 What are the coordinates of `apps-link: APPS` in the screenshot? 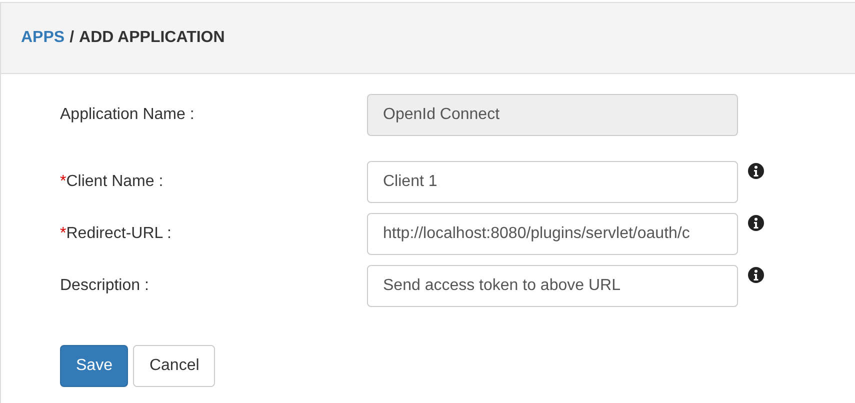 It's located at (43, 38).